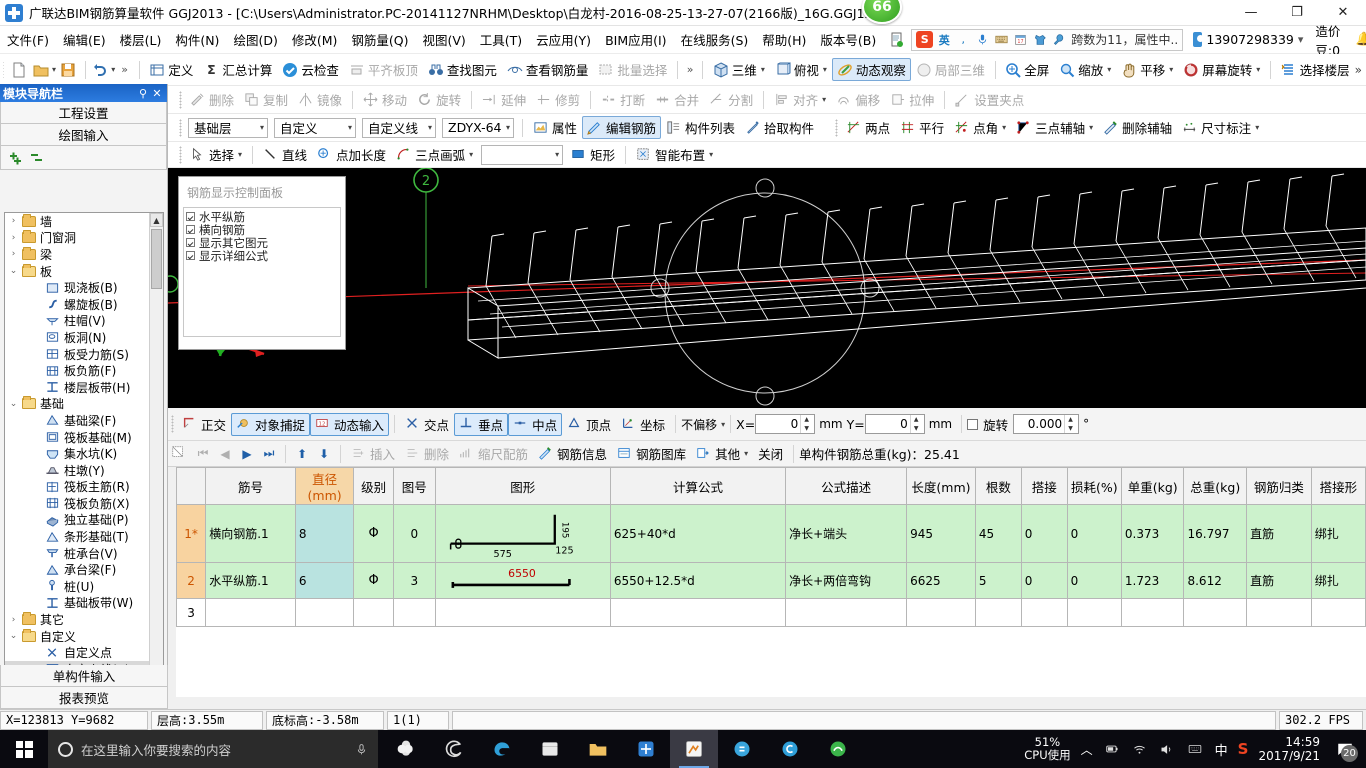 Image resolution: width=1366 pixels, height=768 pixels. What do you see at coordinates (548, 69) in the screenshot?
I see `toolbar-view-rebar-qty: 查看钢筋量` at bounding box center [548, 69].